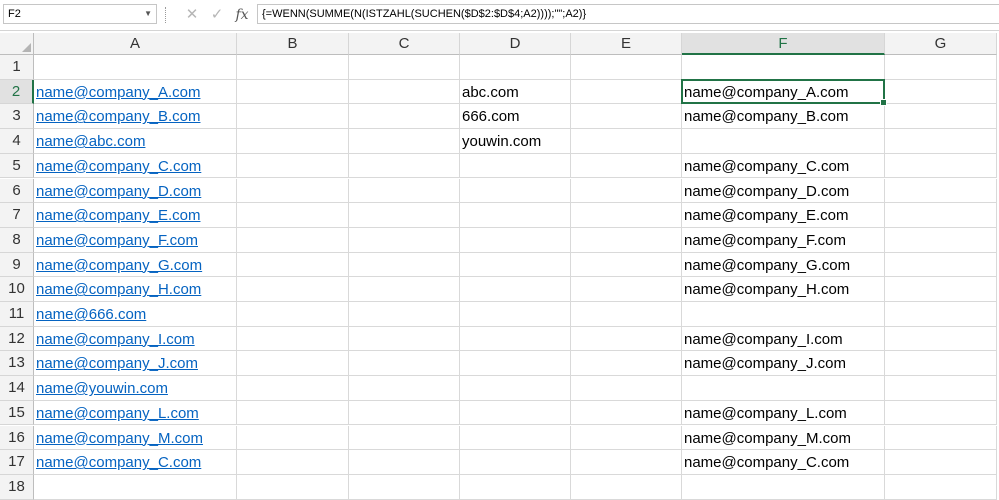  I want to click on cell-f17: name@company_C.com, so click(783, 462).